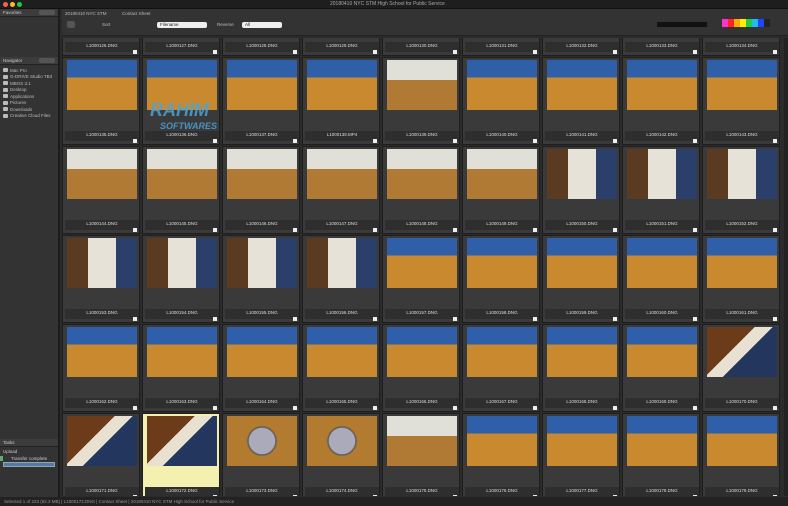 This screenshot has width=788, height=506. What do you see at coordinates (741, 454) in the screenshot?
I see `thumbnail-cell: L1000179.DNG` at bounding box center [741, 454].